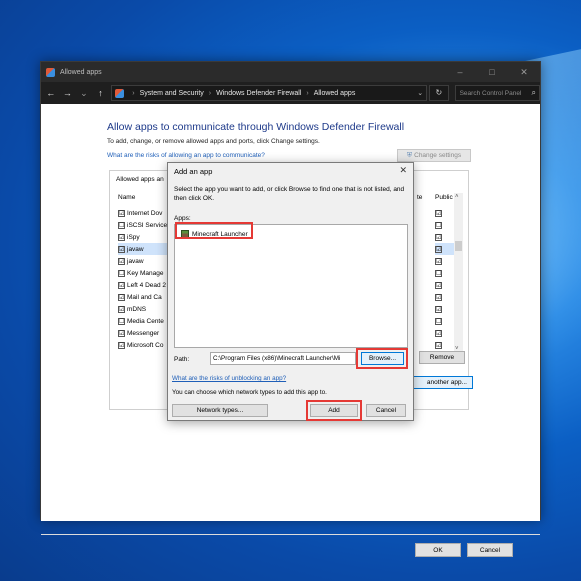  Describe the element at coordinates (147, 225) in the screenshot. I see `app-name: iSCSI Service` at that location.